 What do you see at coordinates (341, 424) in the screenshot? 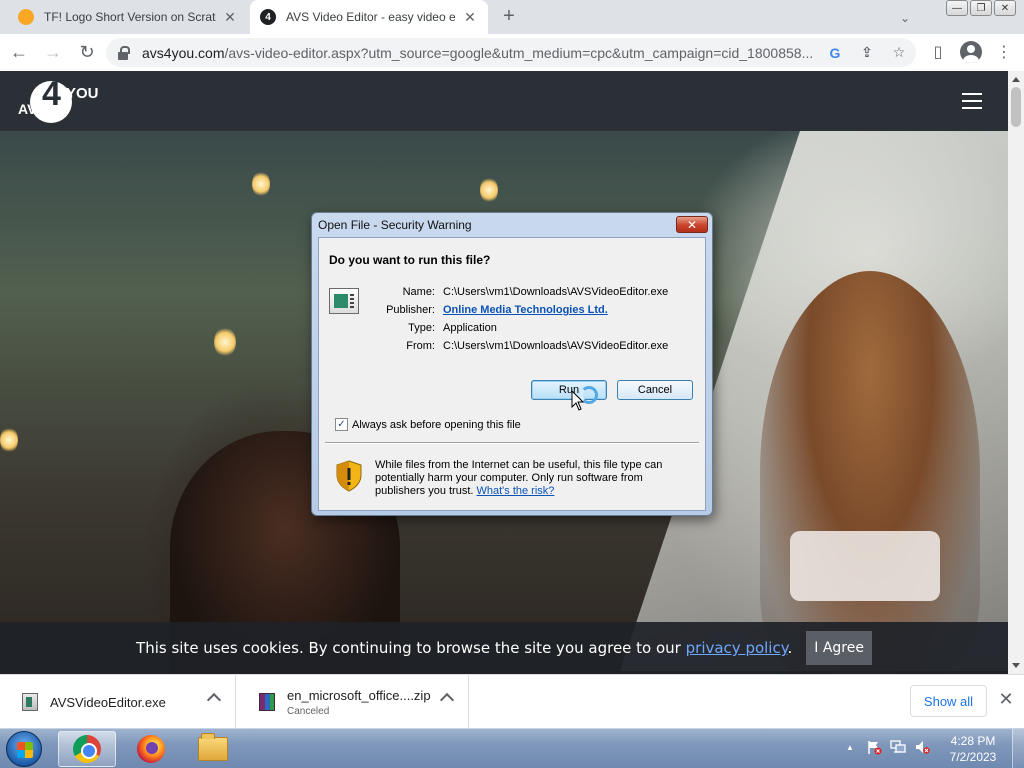
I see `always-ask-checkbox: ✓` at bounding box center [341, 424].